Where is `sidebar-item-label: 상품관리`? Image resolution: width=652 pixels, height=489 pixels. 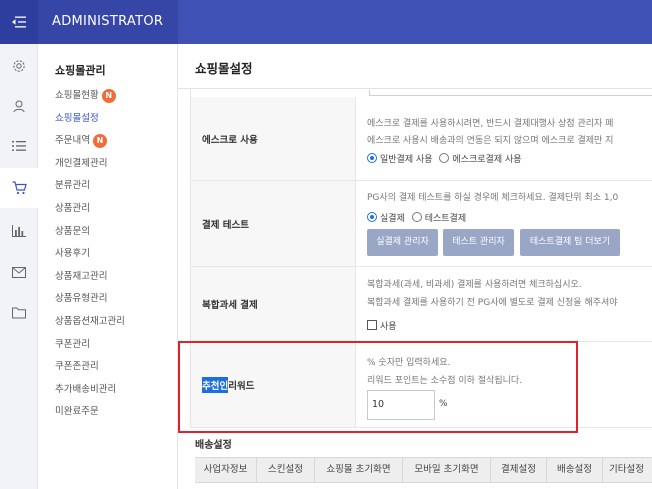
sidebar-item-label: 상품관리 is located at coordinates (72, 208).